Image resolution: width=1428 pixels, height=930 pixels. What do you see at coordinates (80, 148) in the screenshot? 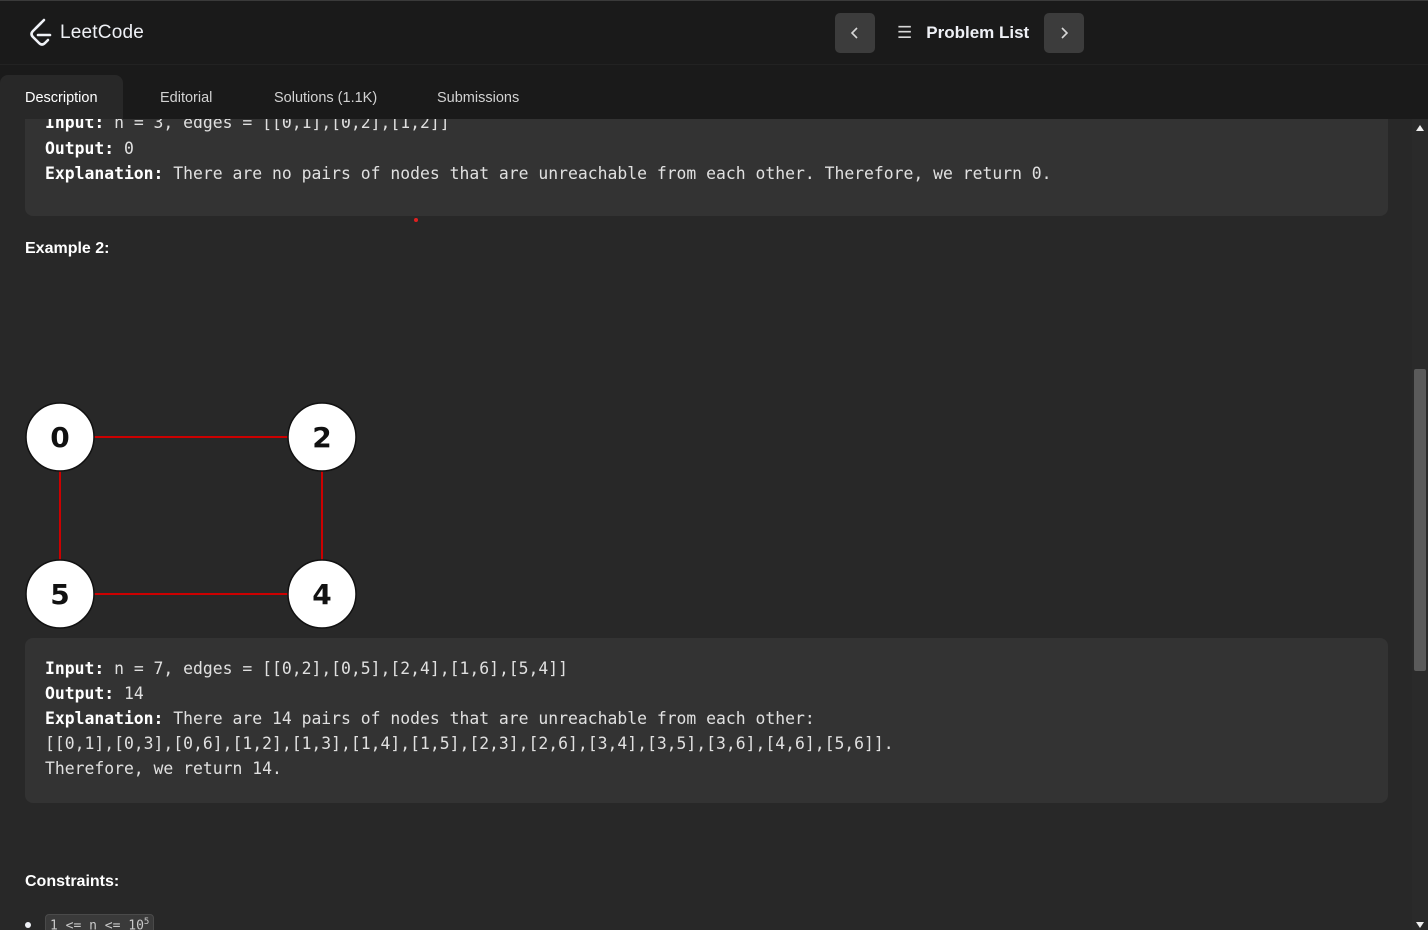
I see `example-1-output-label: Output:` at bounding box center [80, 148].